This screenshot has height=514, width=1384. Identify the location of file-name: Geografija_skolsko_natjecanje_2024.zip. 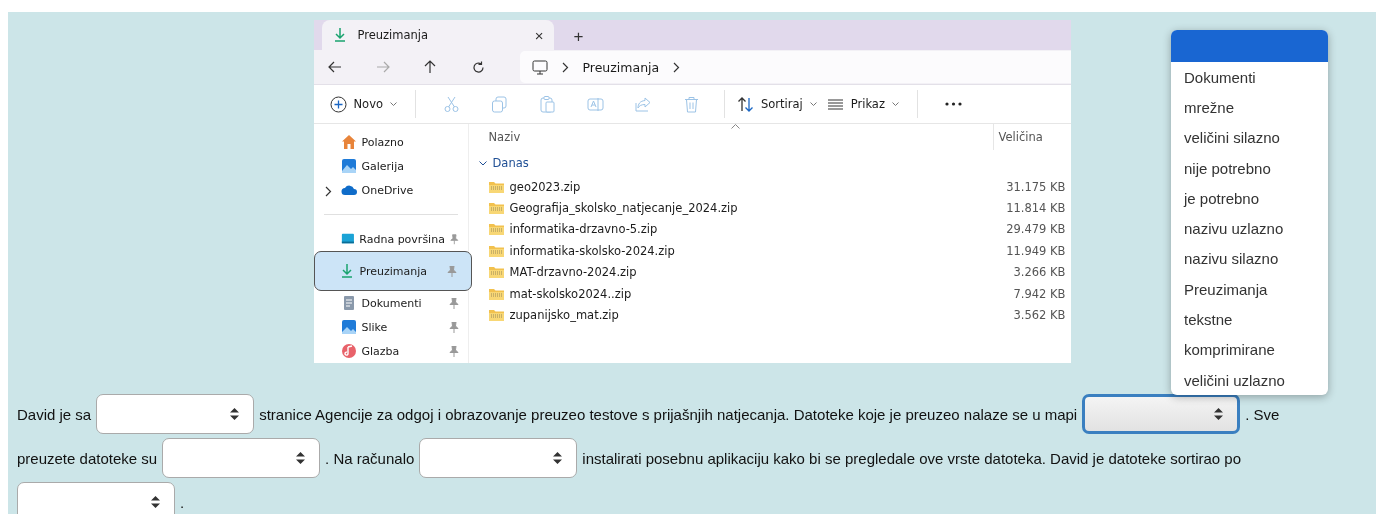
(749, 208).